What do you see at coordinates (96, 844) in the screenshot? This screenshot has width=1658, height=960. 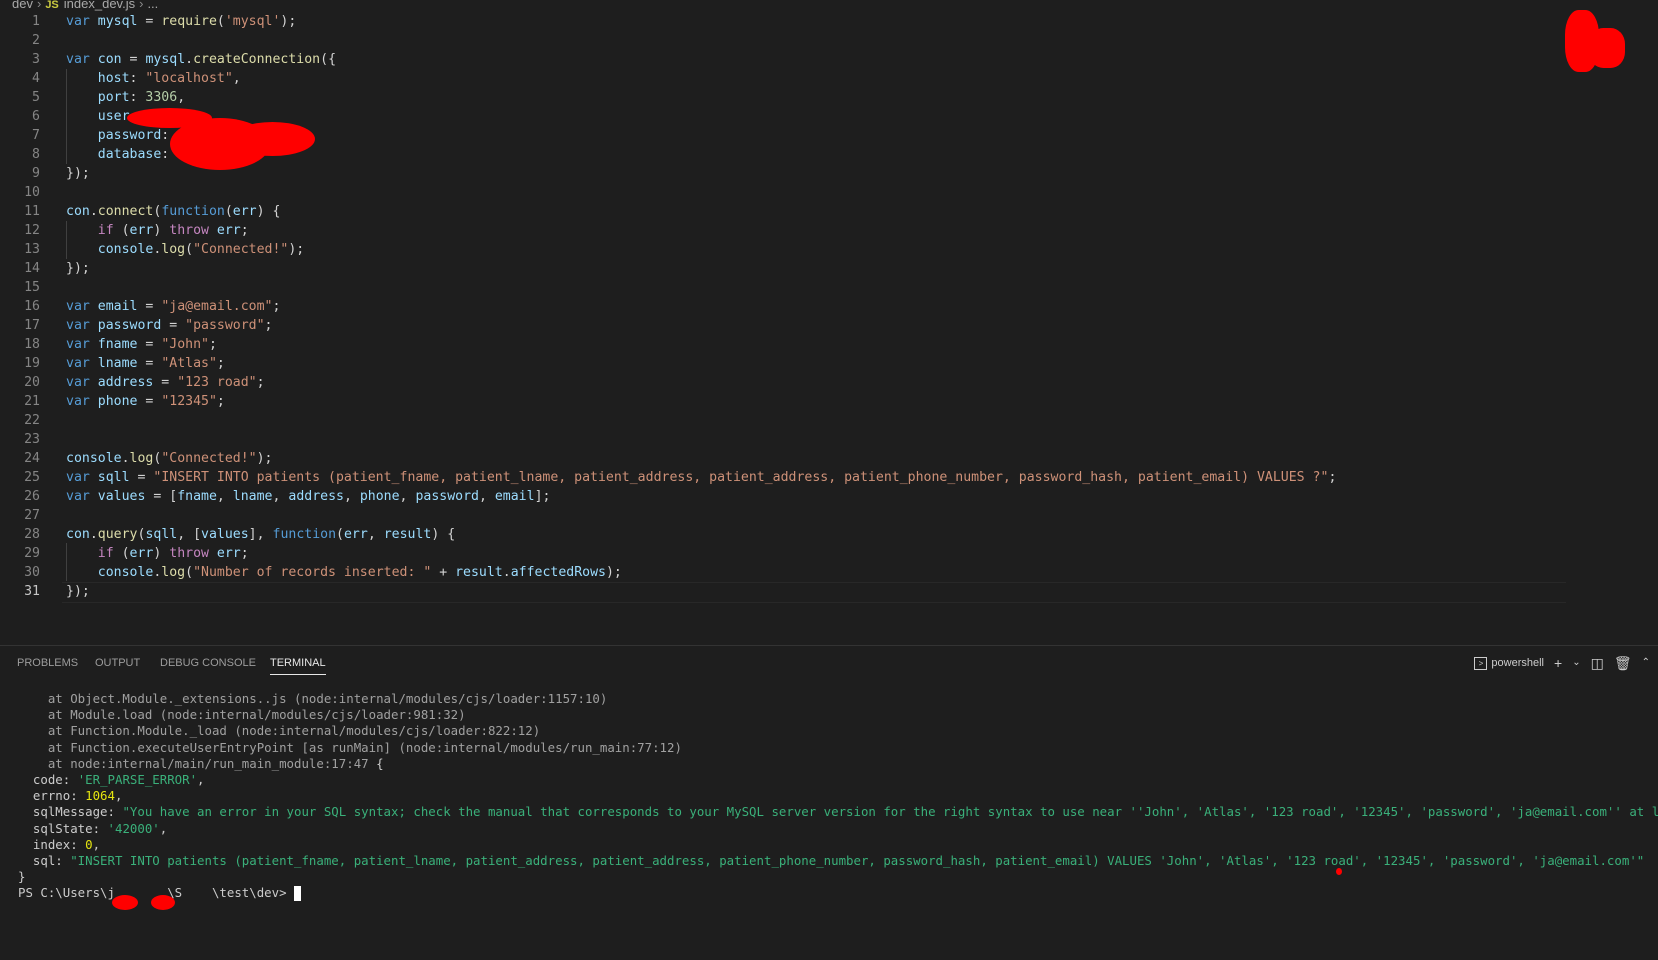 I see `terminal-token: ,` at bounding box center [96, 844].